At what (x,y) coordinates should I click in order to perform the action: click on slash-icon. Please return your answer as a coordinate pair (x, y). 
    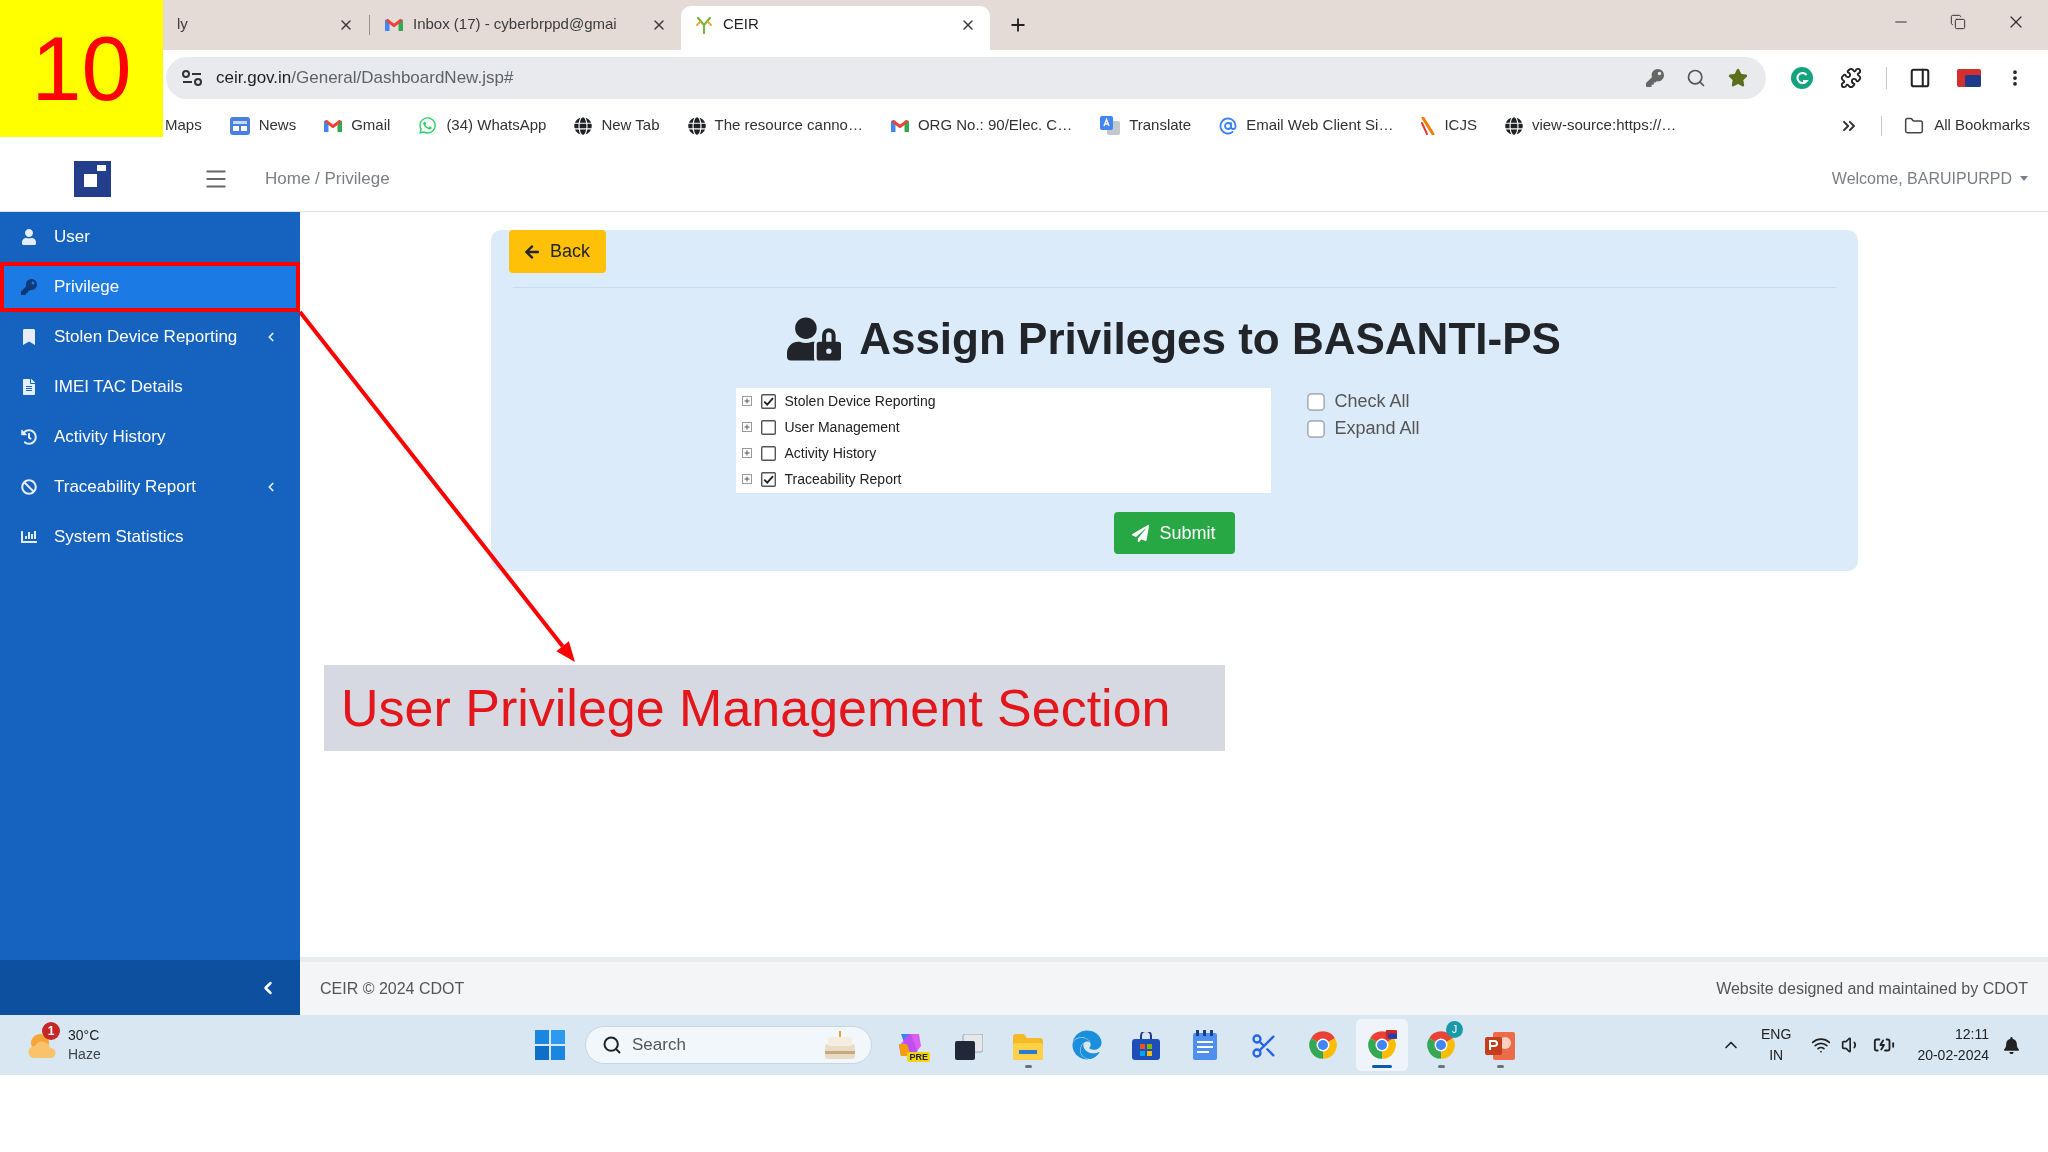
    Looking at the image, I should click on (1428, 125).